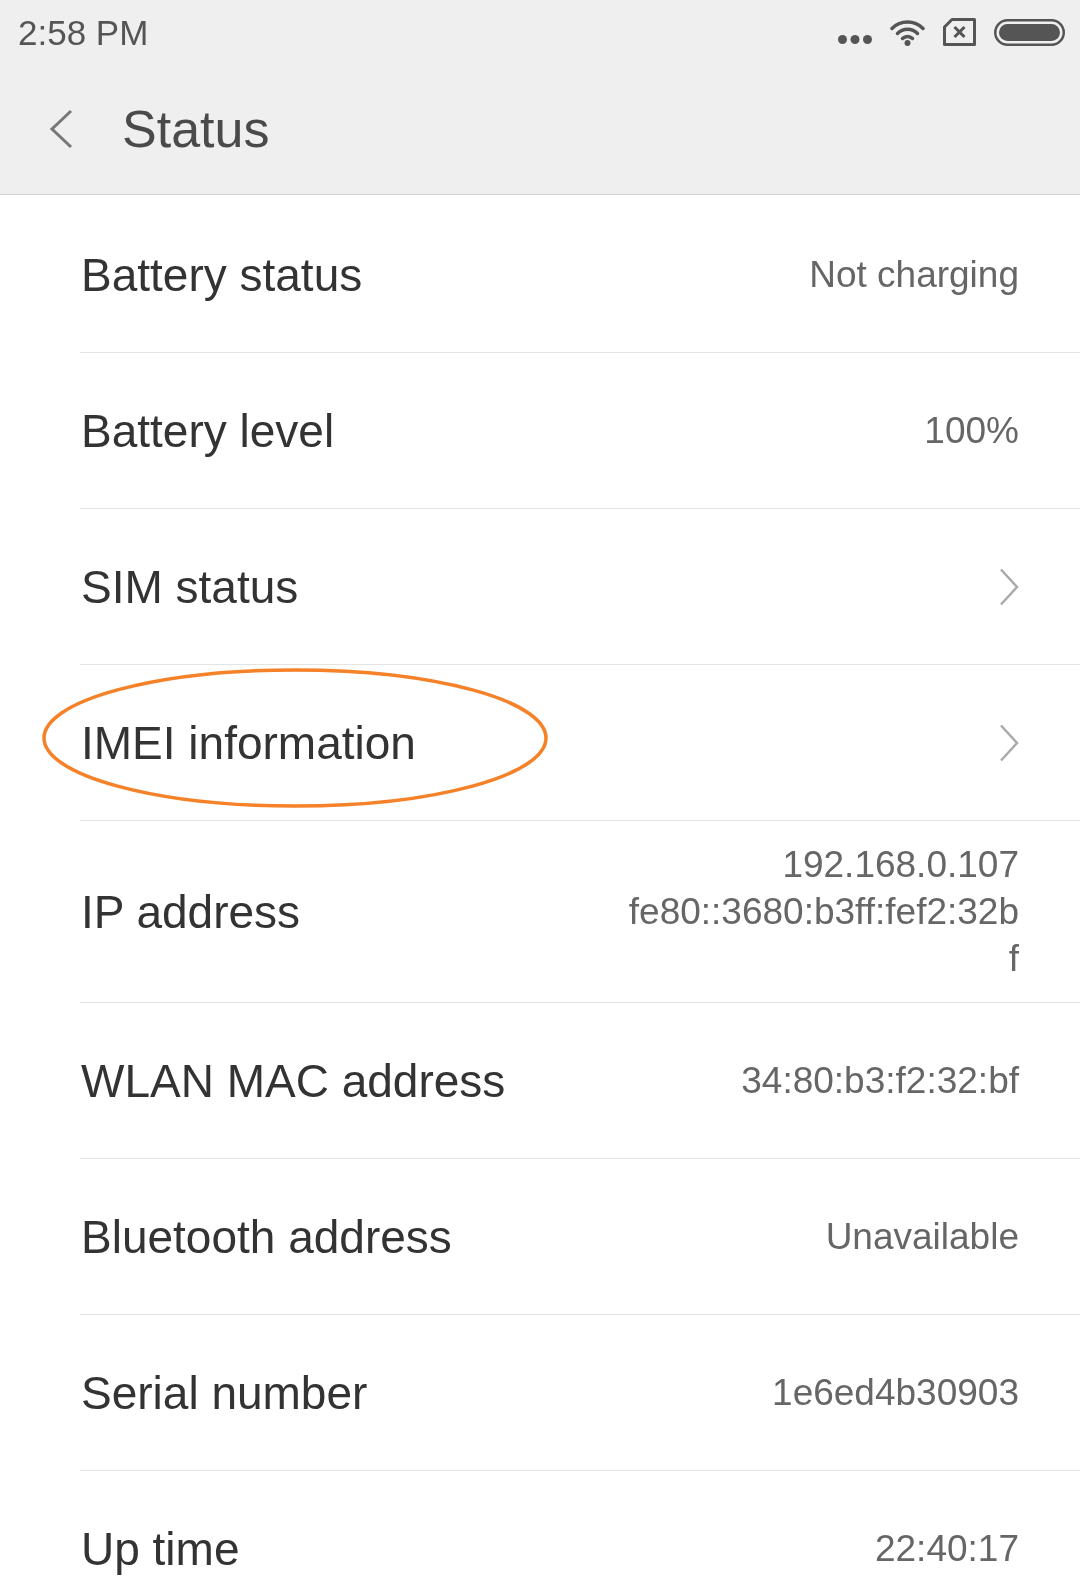 This screenshot has height=1594, width=1080. Describe the element at coordinates (823, 912) in the screenshot. I see `setting-value: fe80::3680:b3ff:fef2:32b` at that location.